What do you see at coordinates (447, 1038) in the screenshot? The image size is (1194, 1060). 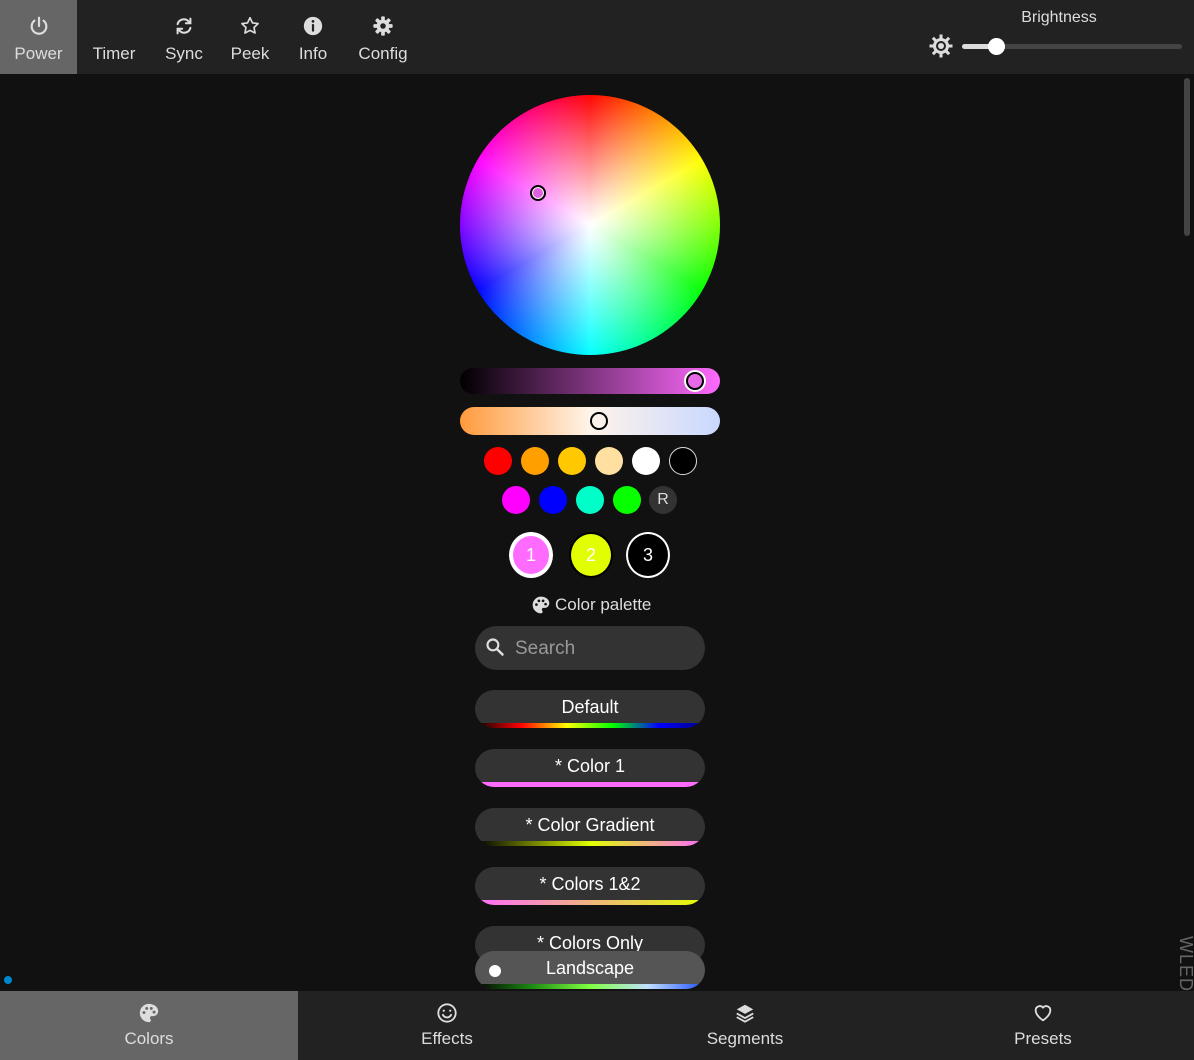 I see `tab-effects-label: Effects` at bounding box center [447, 1038].